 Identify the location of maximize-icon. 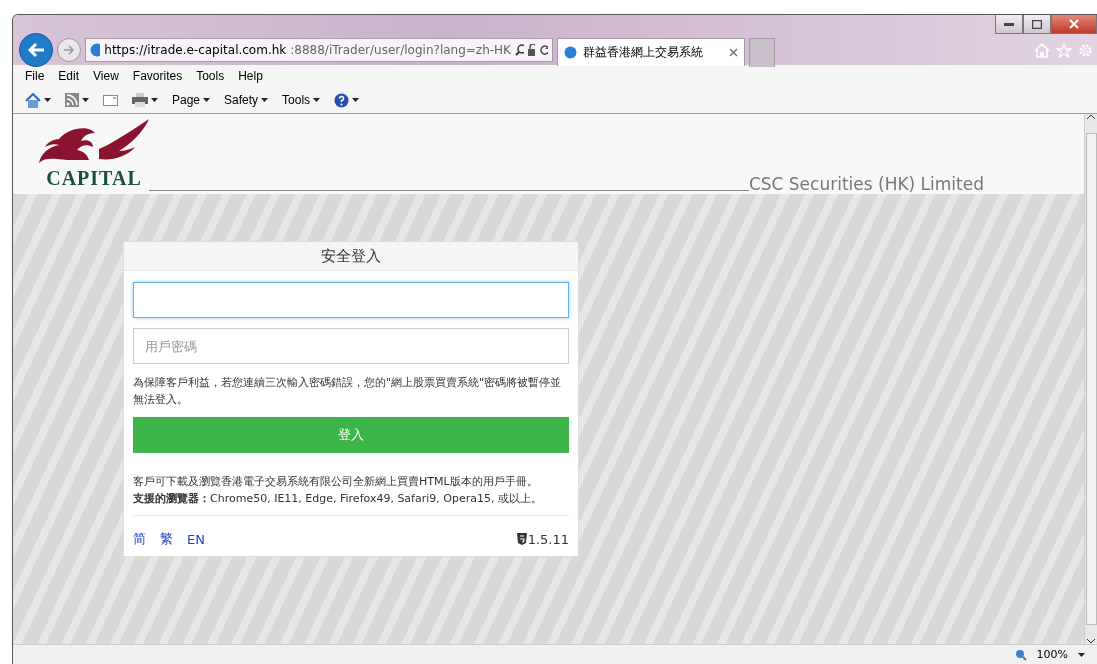
(1037, 24).